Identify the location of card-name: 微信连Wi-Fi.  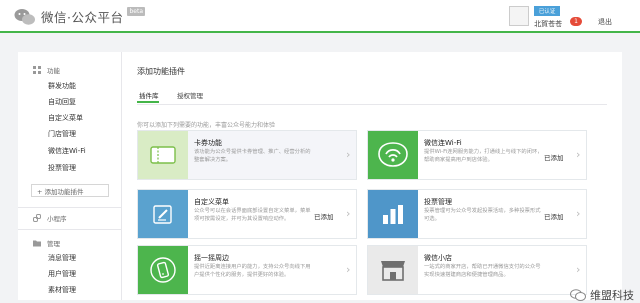
(443, 143).